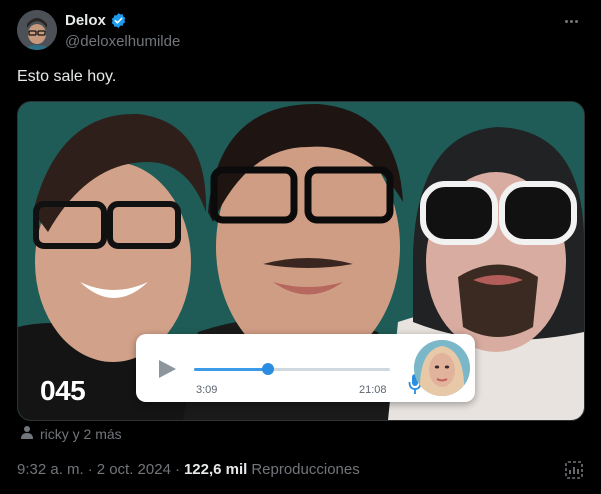  What do you see at coordinates (292, 369) in the screenshot?
I see `audio-progress-bar` at bounding box center [292, 369].